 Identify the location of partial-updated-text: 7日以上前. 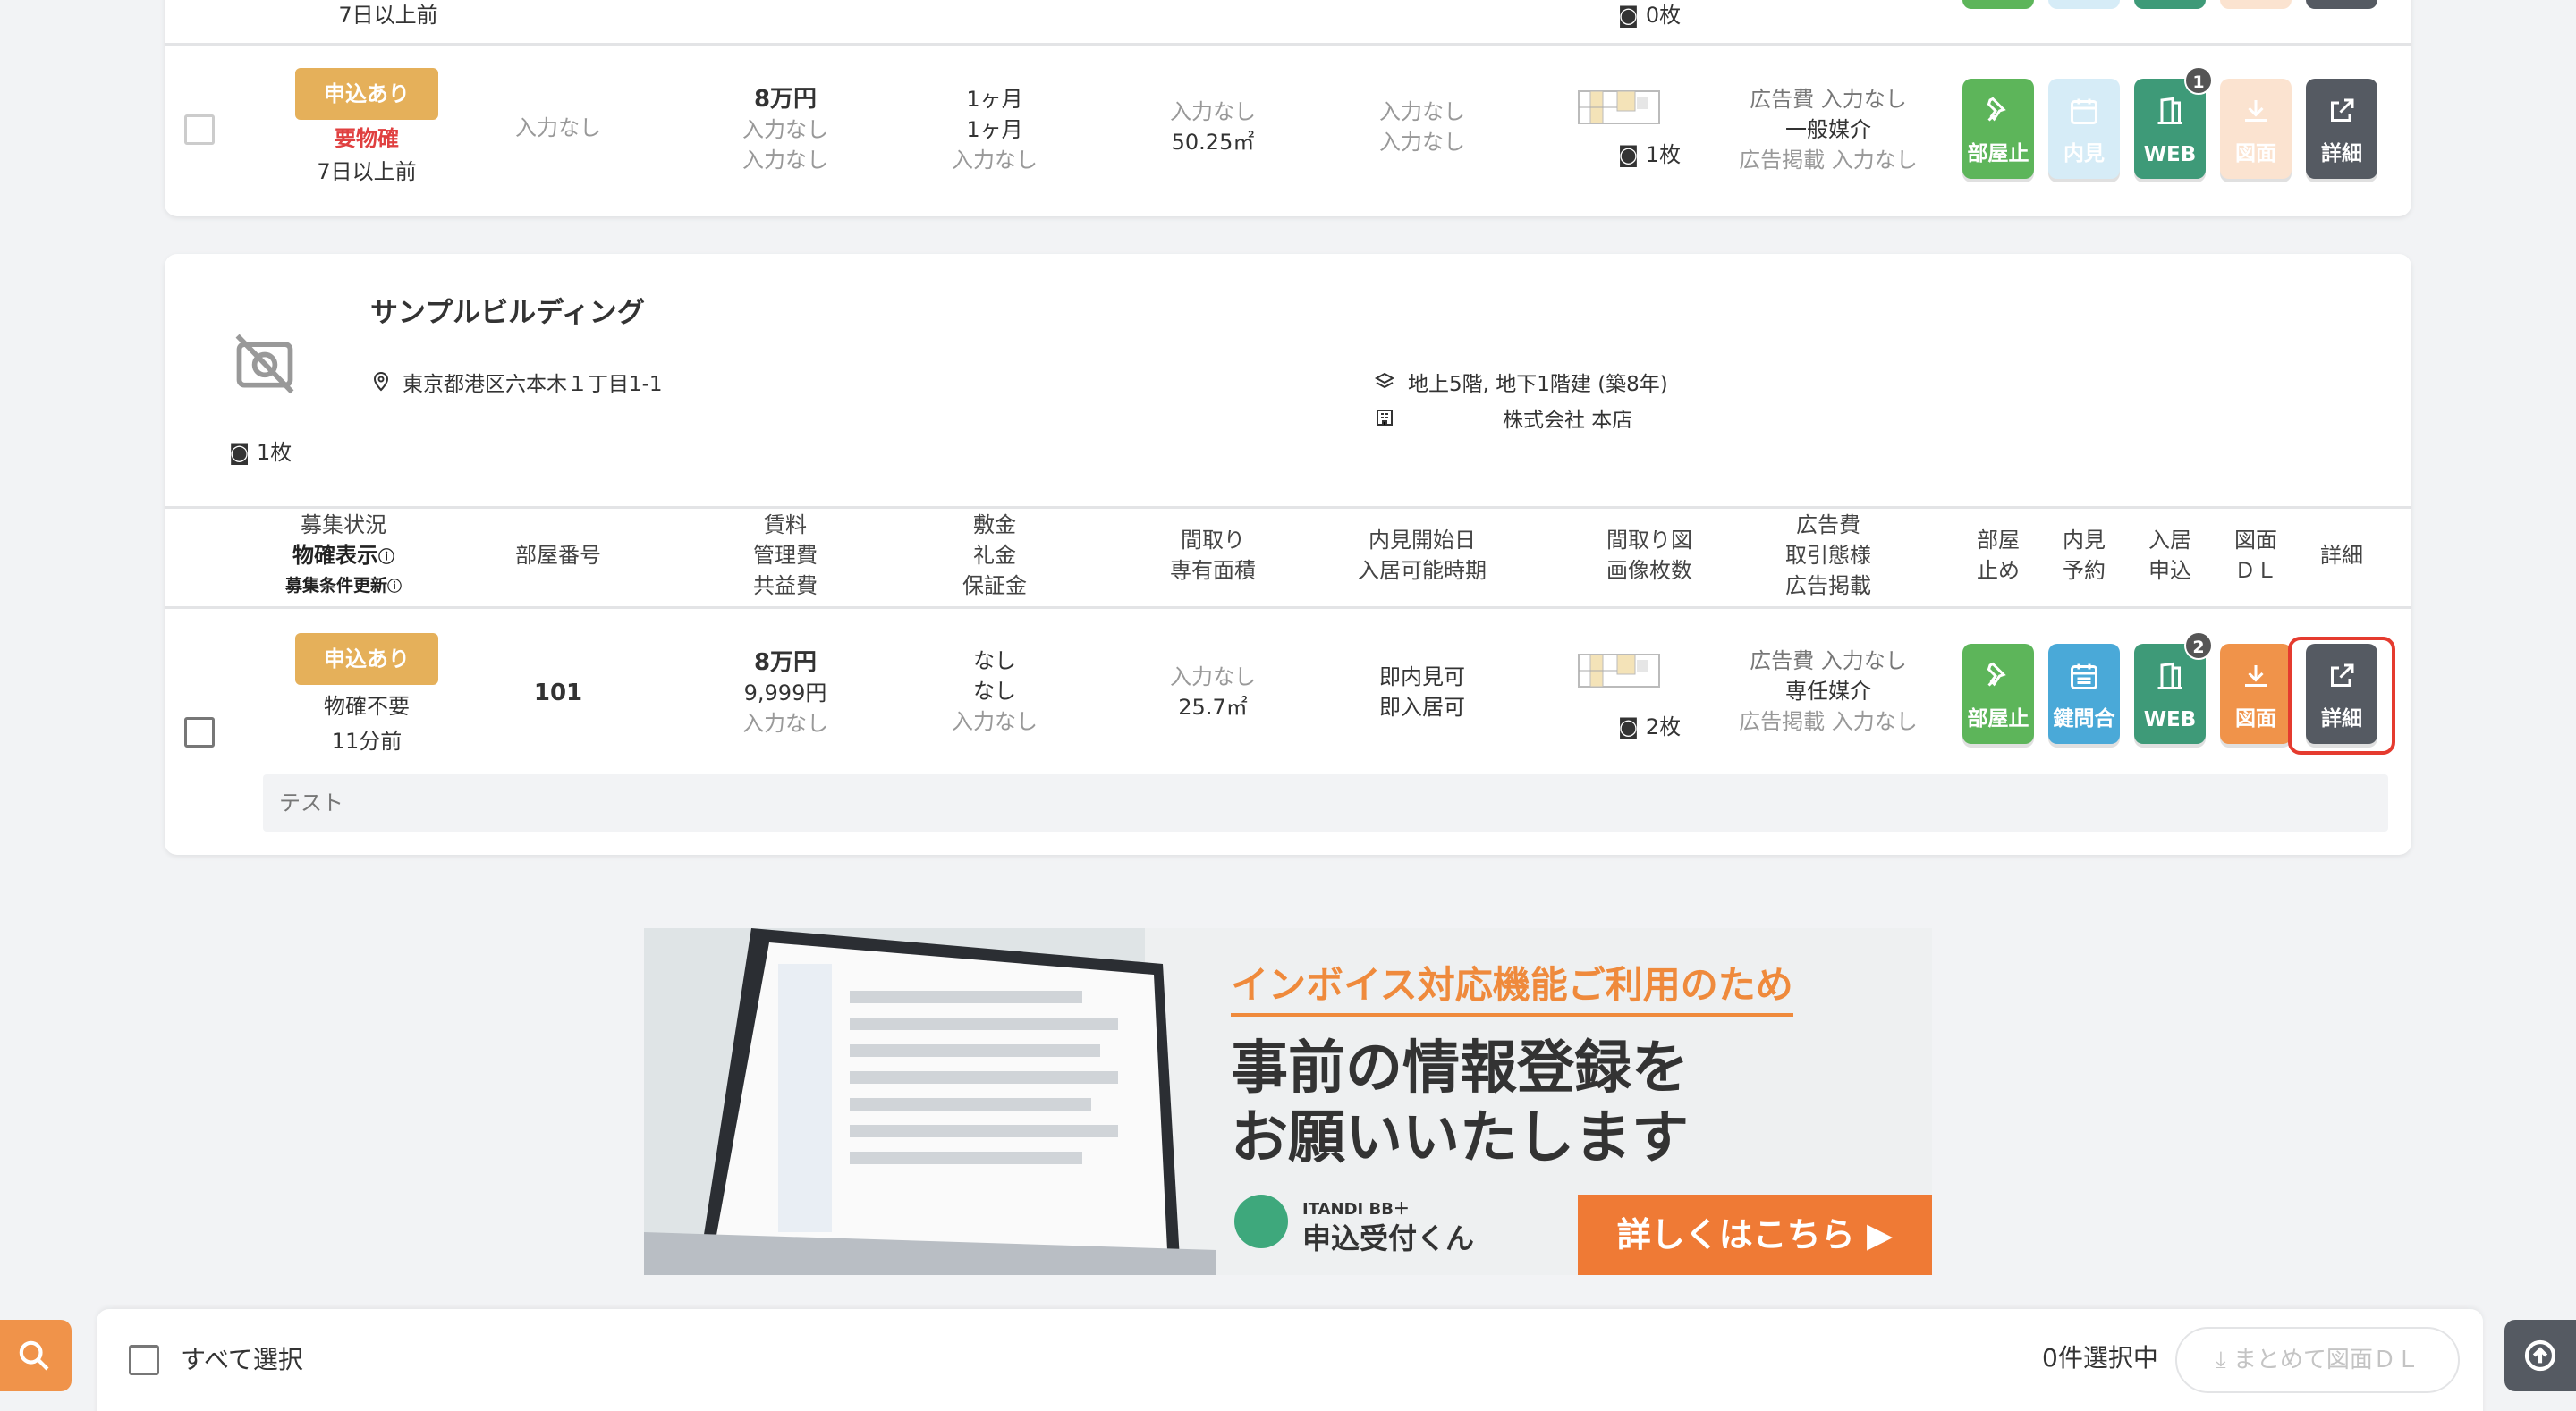
(388, 16).